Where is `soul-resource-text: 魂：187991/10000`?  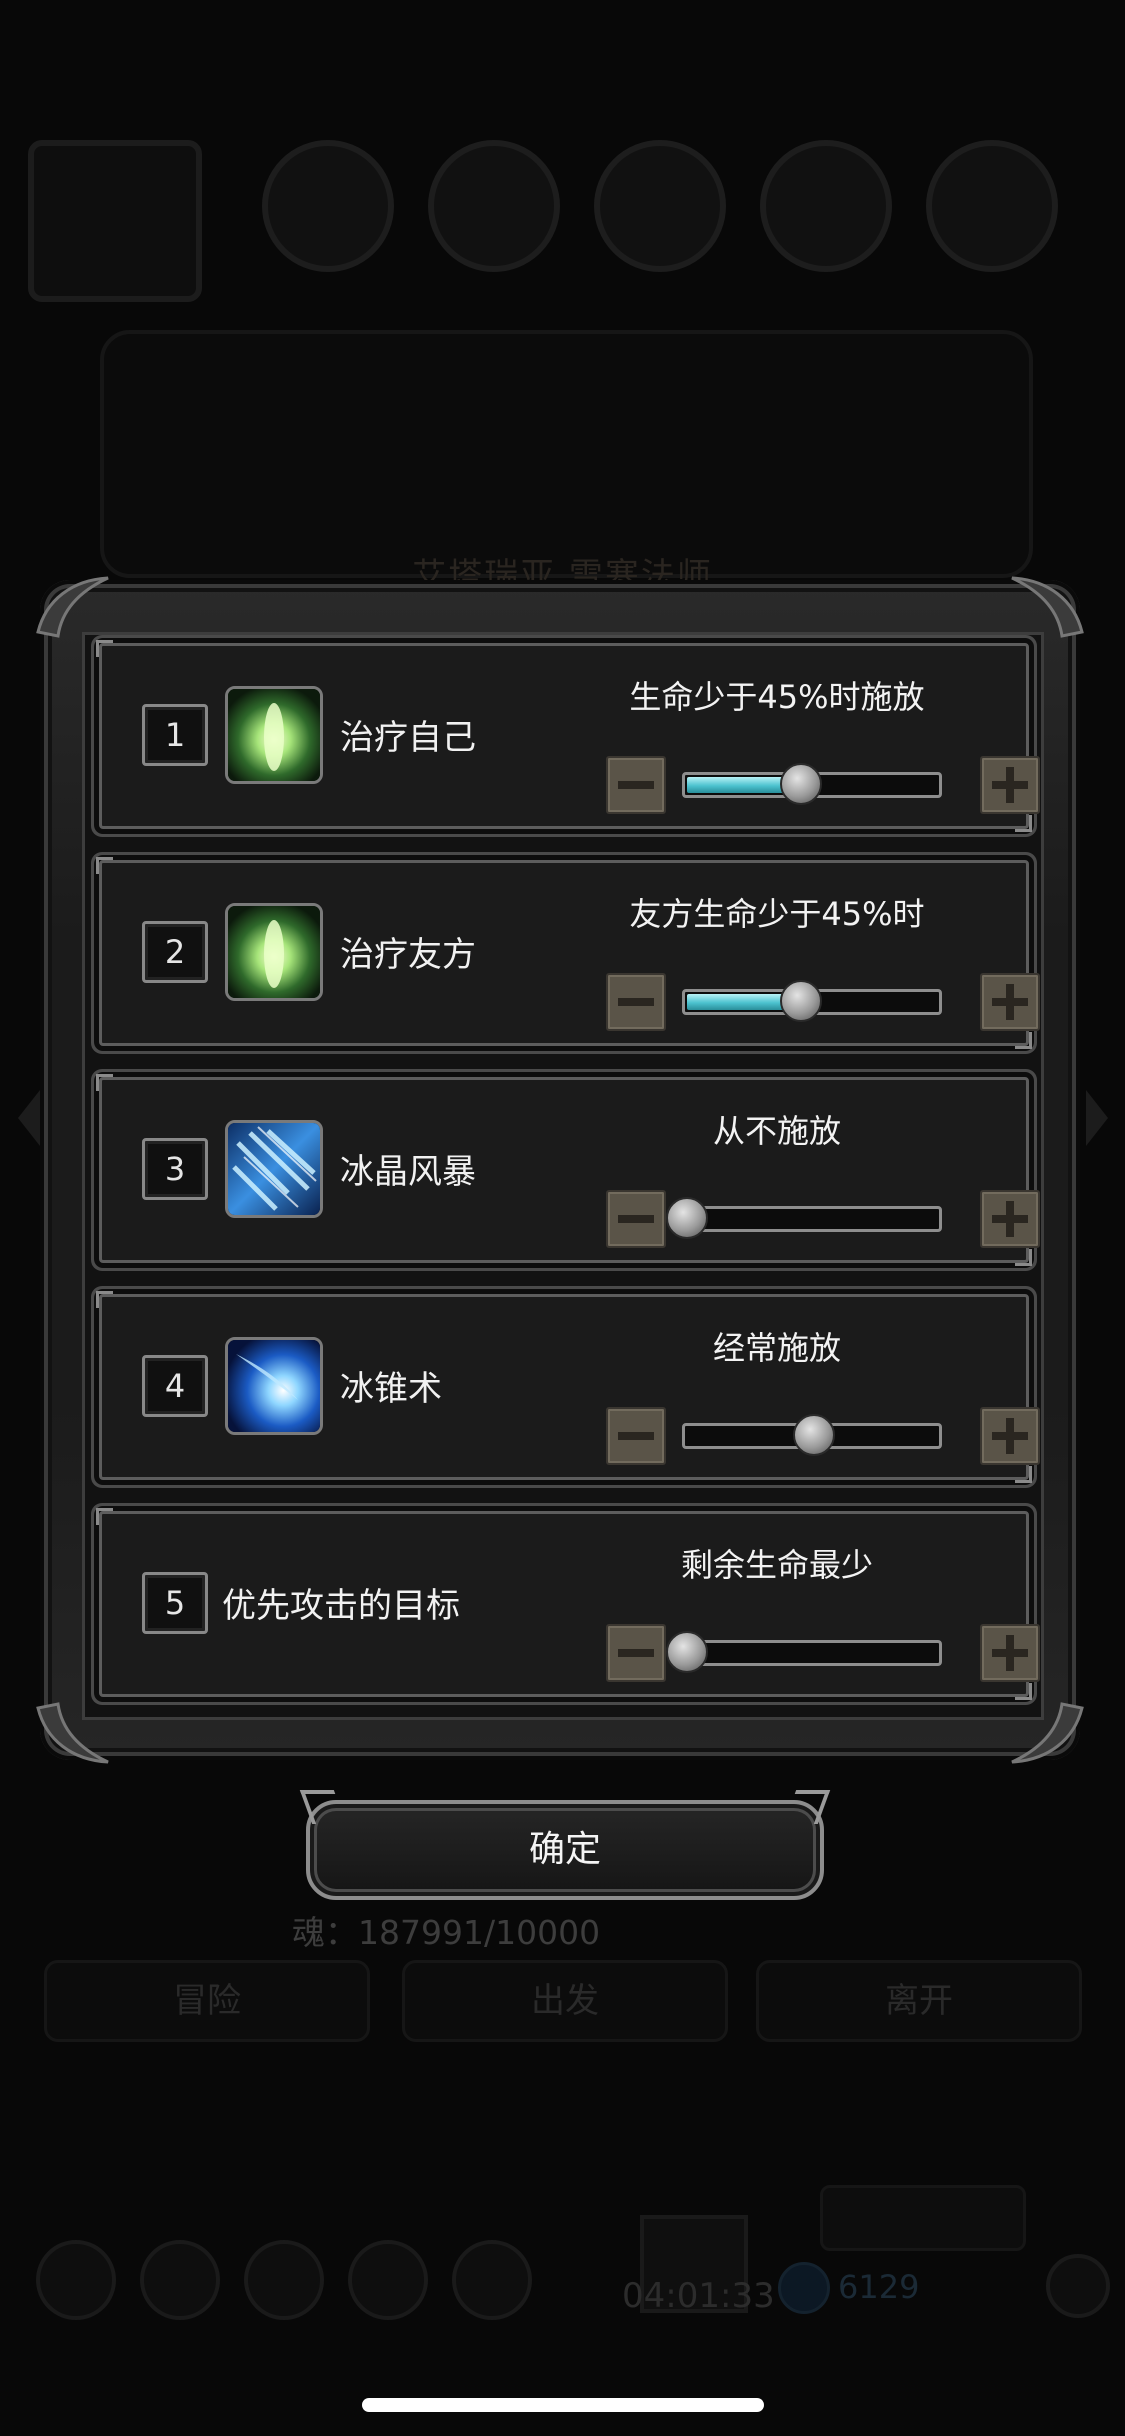 soul-resource-text: 魂：187991/10000 is located at coordinates (446, 1932).